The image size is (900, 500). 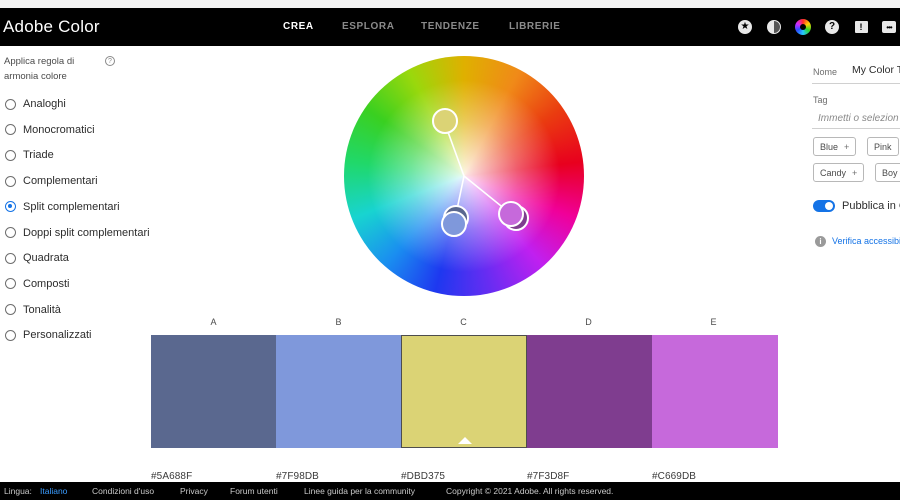 What do you see at coordinates (861, 27) in the screenshot?
I see `feedback-icon: !` at bounding box center [861, 27].